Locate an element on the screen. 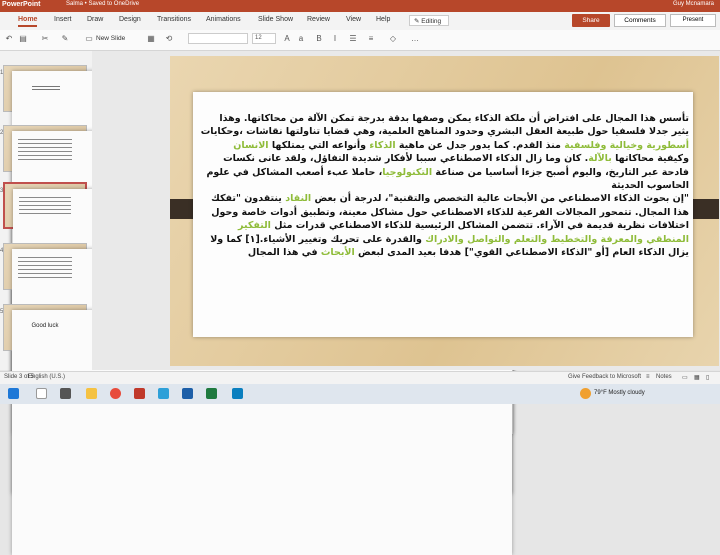 The image size is (720, 555). format-painter-icon: ✎ is located at coordinates (65, 39).